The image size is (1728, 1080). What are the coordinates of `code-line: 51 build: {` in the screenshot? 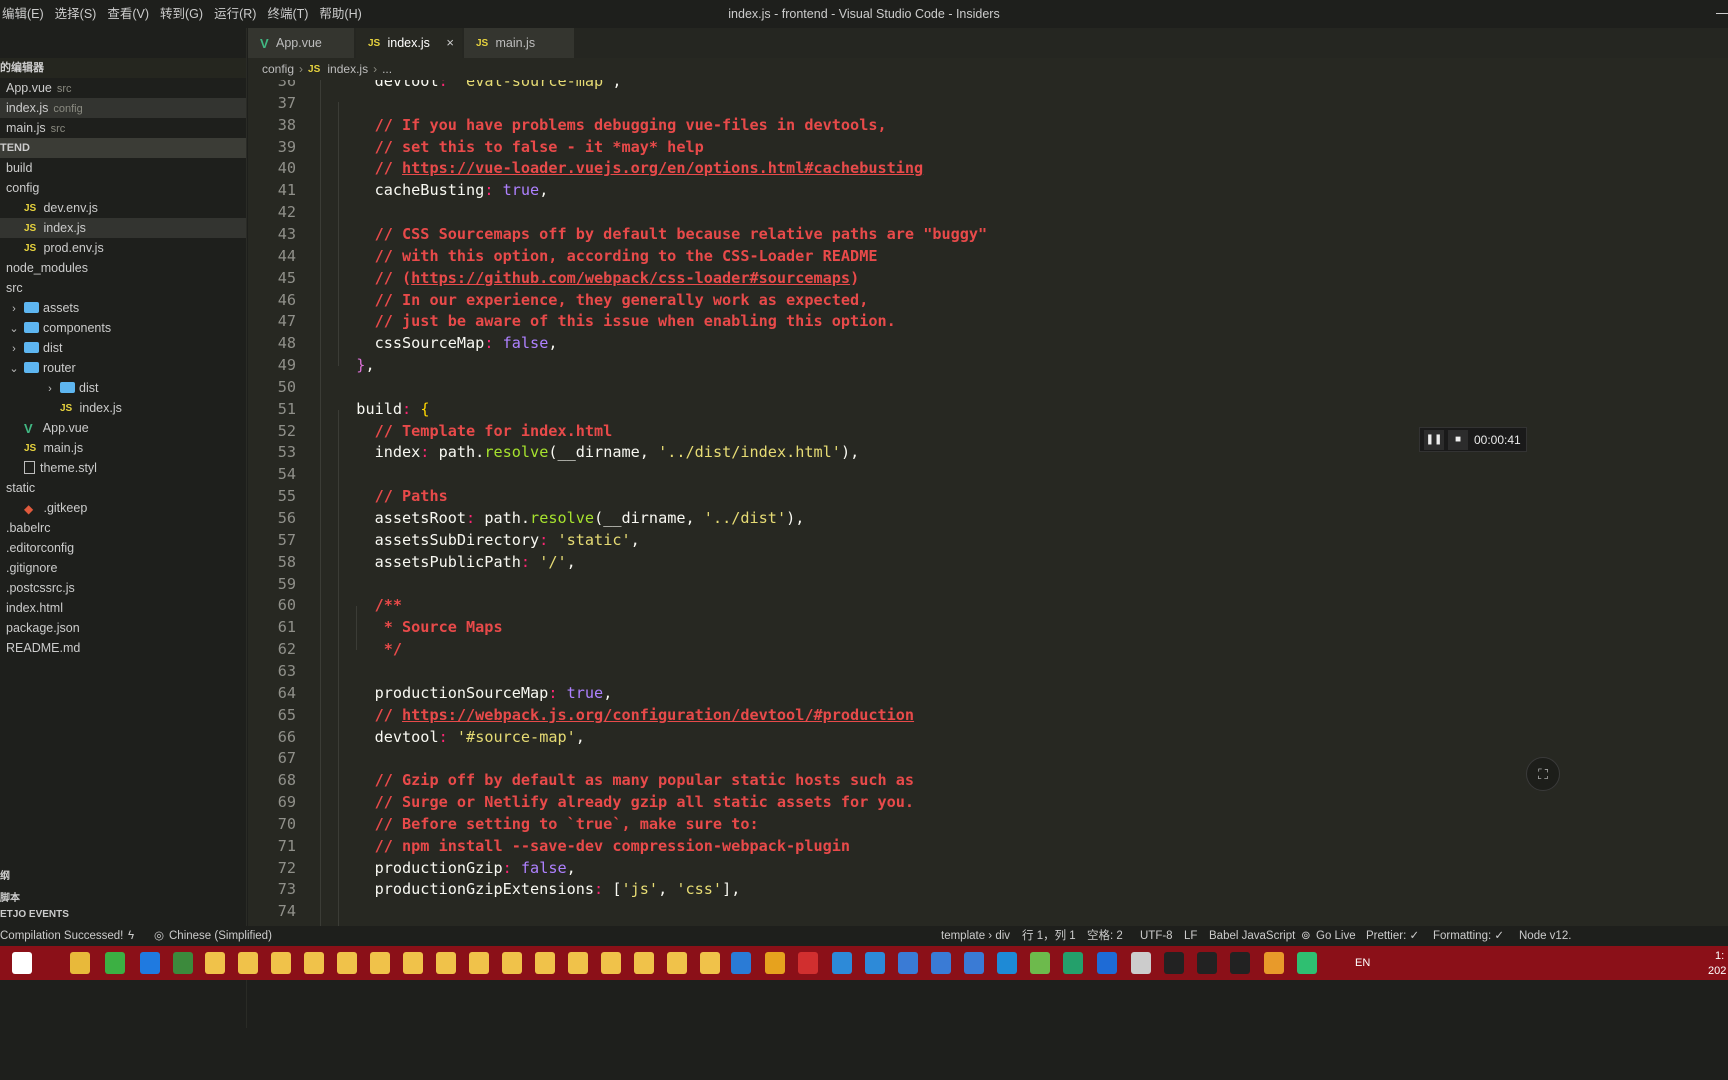 It's located at (988, 409).